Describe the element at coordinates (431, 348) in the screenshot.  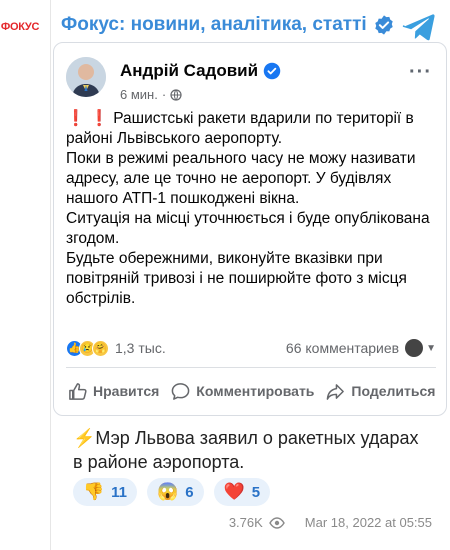
I see `caret-down-icon: ▼` at that location.